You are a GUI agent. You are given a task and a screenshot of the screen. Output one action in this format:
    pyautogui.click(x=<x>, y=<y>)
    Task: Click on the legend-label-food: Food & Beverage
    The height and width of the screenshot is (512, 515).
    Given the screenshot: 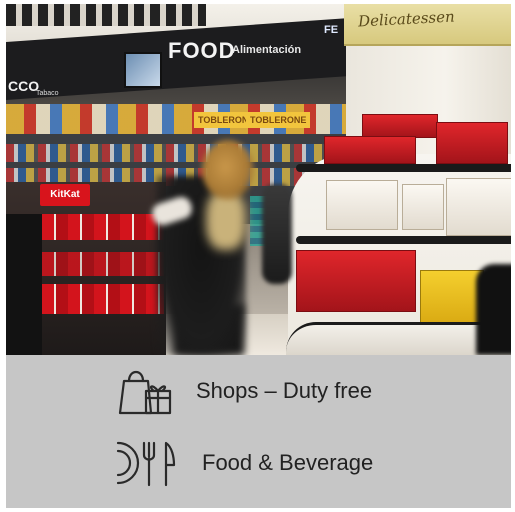 What is the action you would take?
    pyautogui.click(x=288, y=462)
    